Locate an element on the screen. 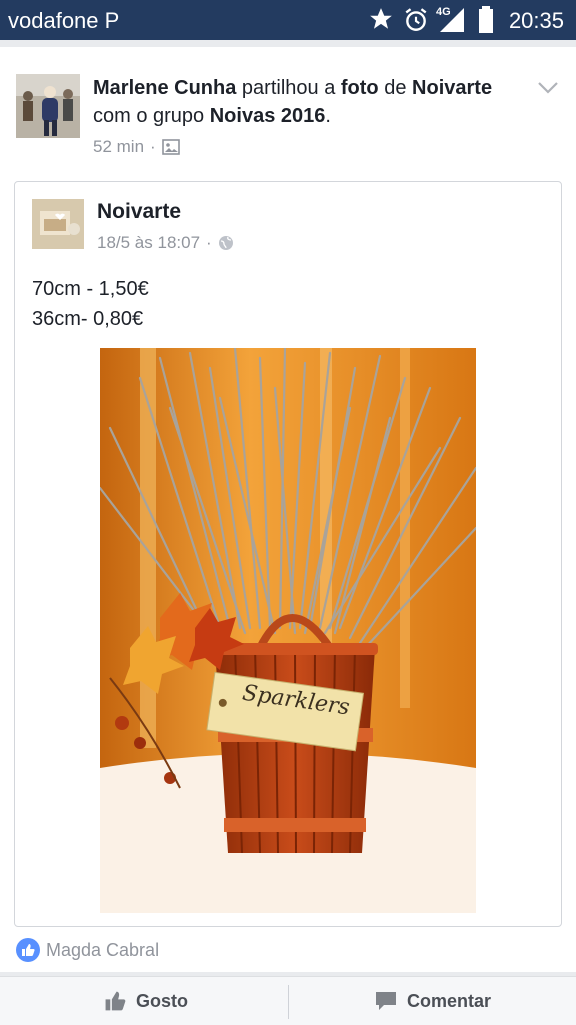 The width and height of the screenshot is (576, 1025). action-divider is located at coordinates (288, 1002).